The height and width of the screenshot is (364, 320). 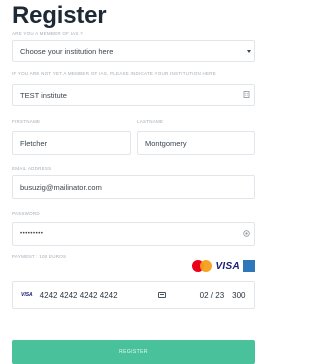 What do you see at coordinates (150, 121) in the screenshot?
I see `lastname-label: LASTNAME` at bounding box center [150, 121].